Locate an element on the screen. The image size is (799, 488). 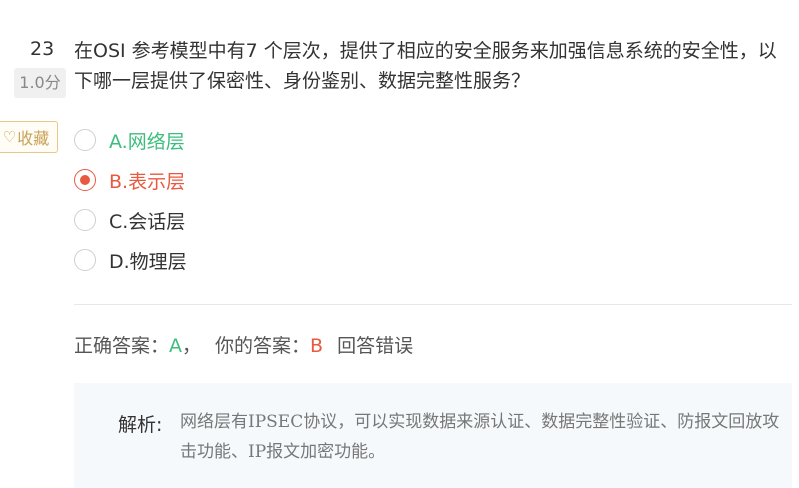
option-label: C.会话层 is located at coordinates (147, 221).